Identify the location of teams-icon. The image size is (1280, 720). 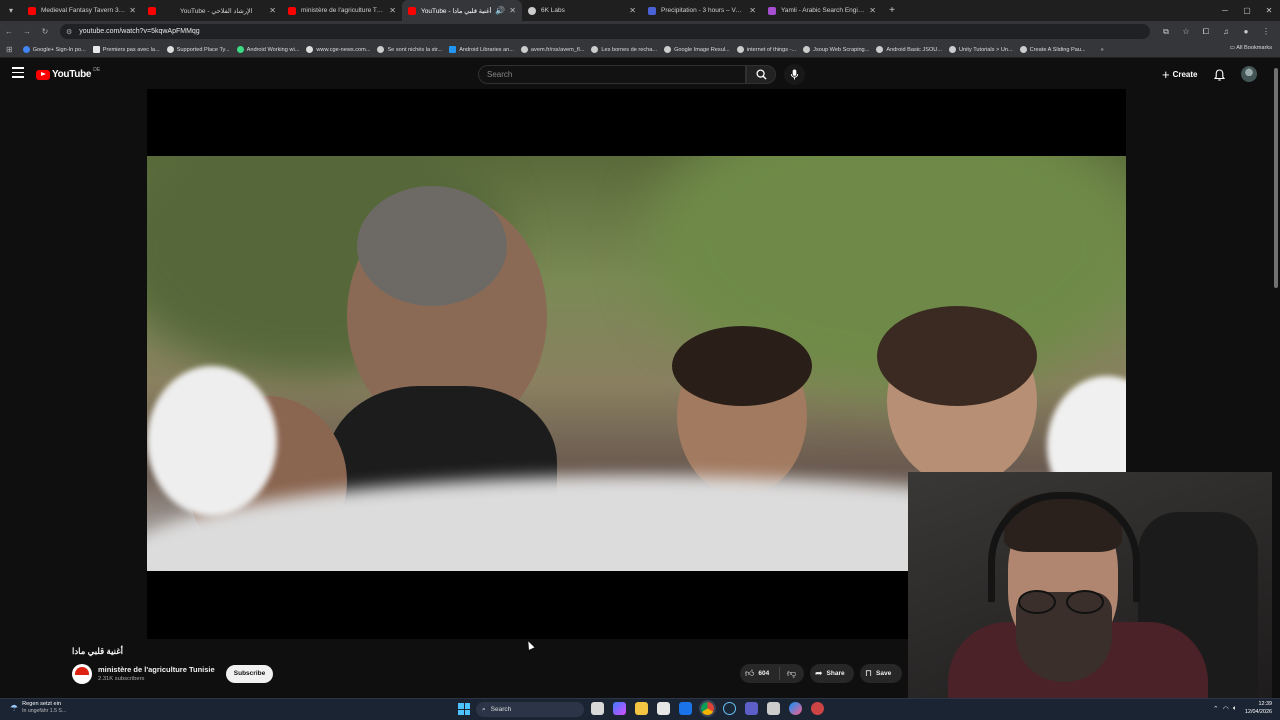
(751, 708).